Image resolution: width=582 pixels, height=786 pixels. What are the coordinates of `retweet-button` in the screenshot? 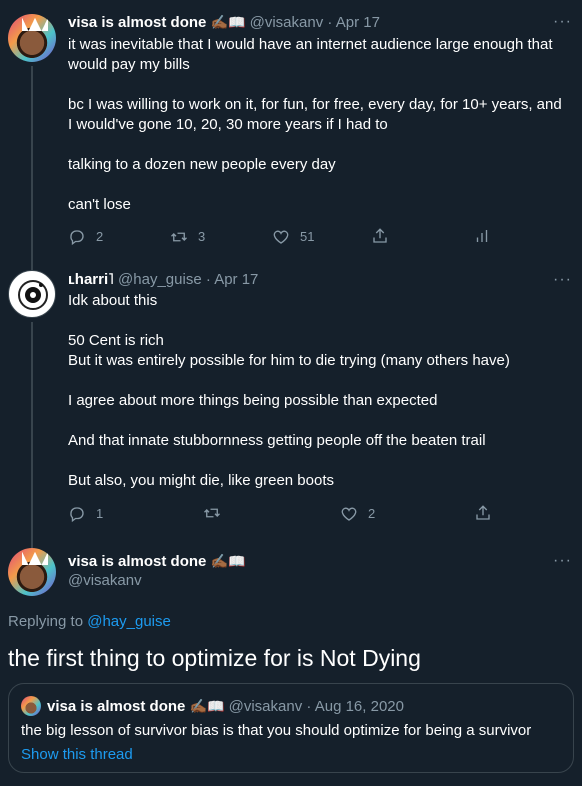 It's located at (217, 513).